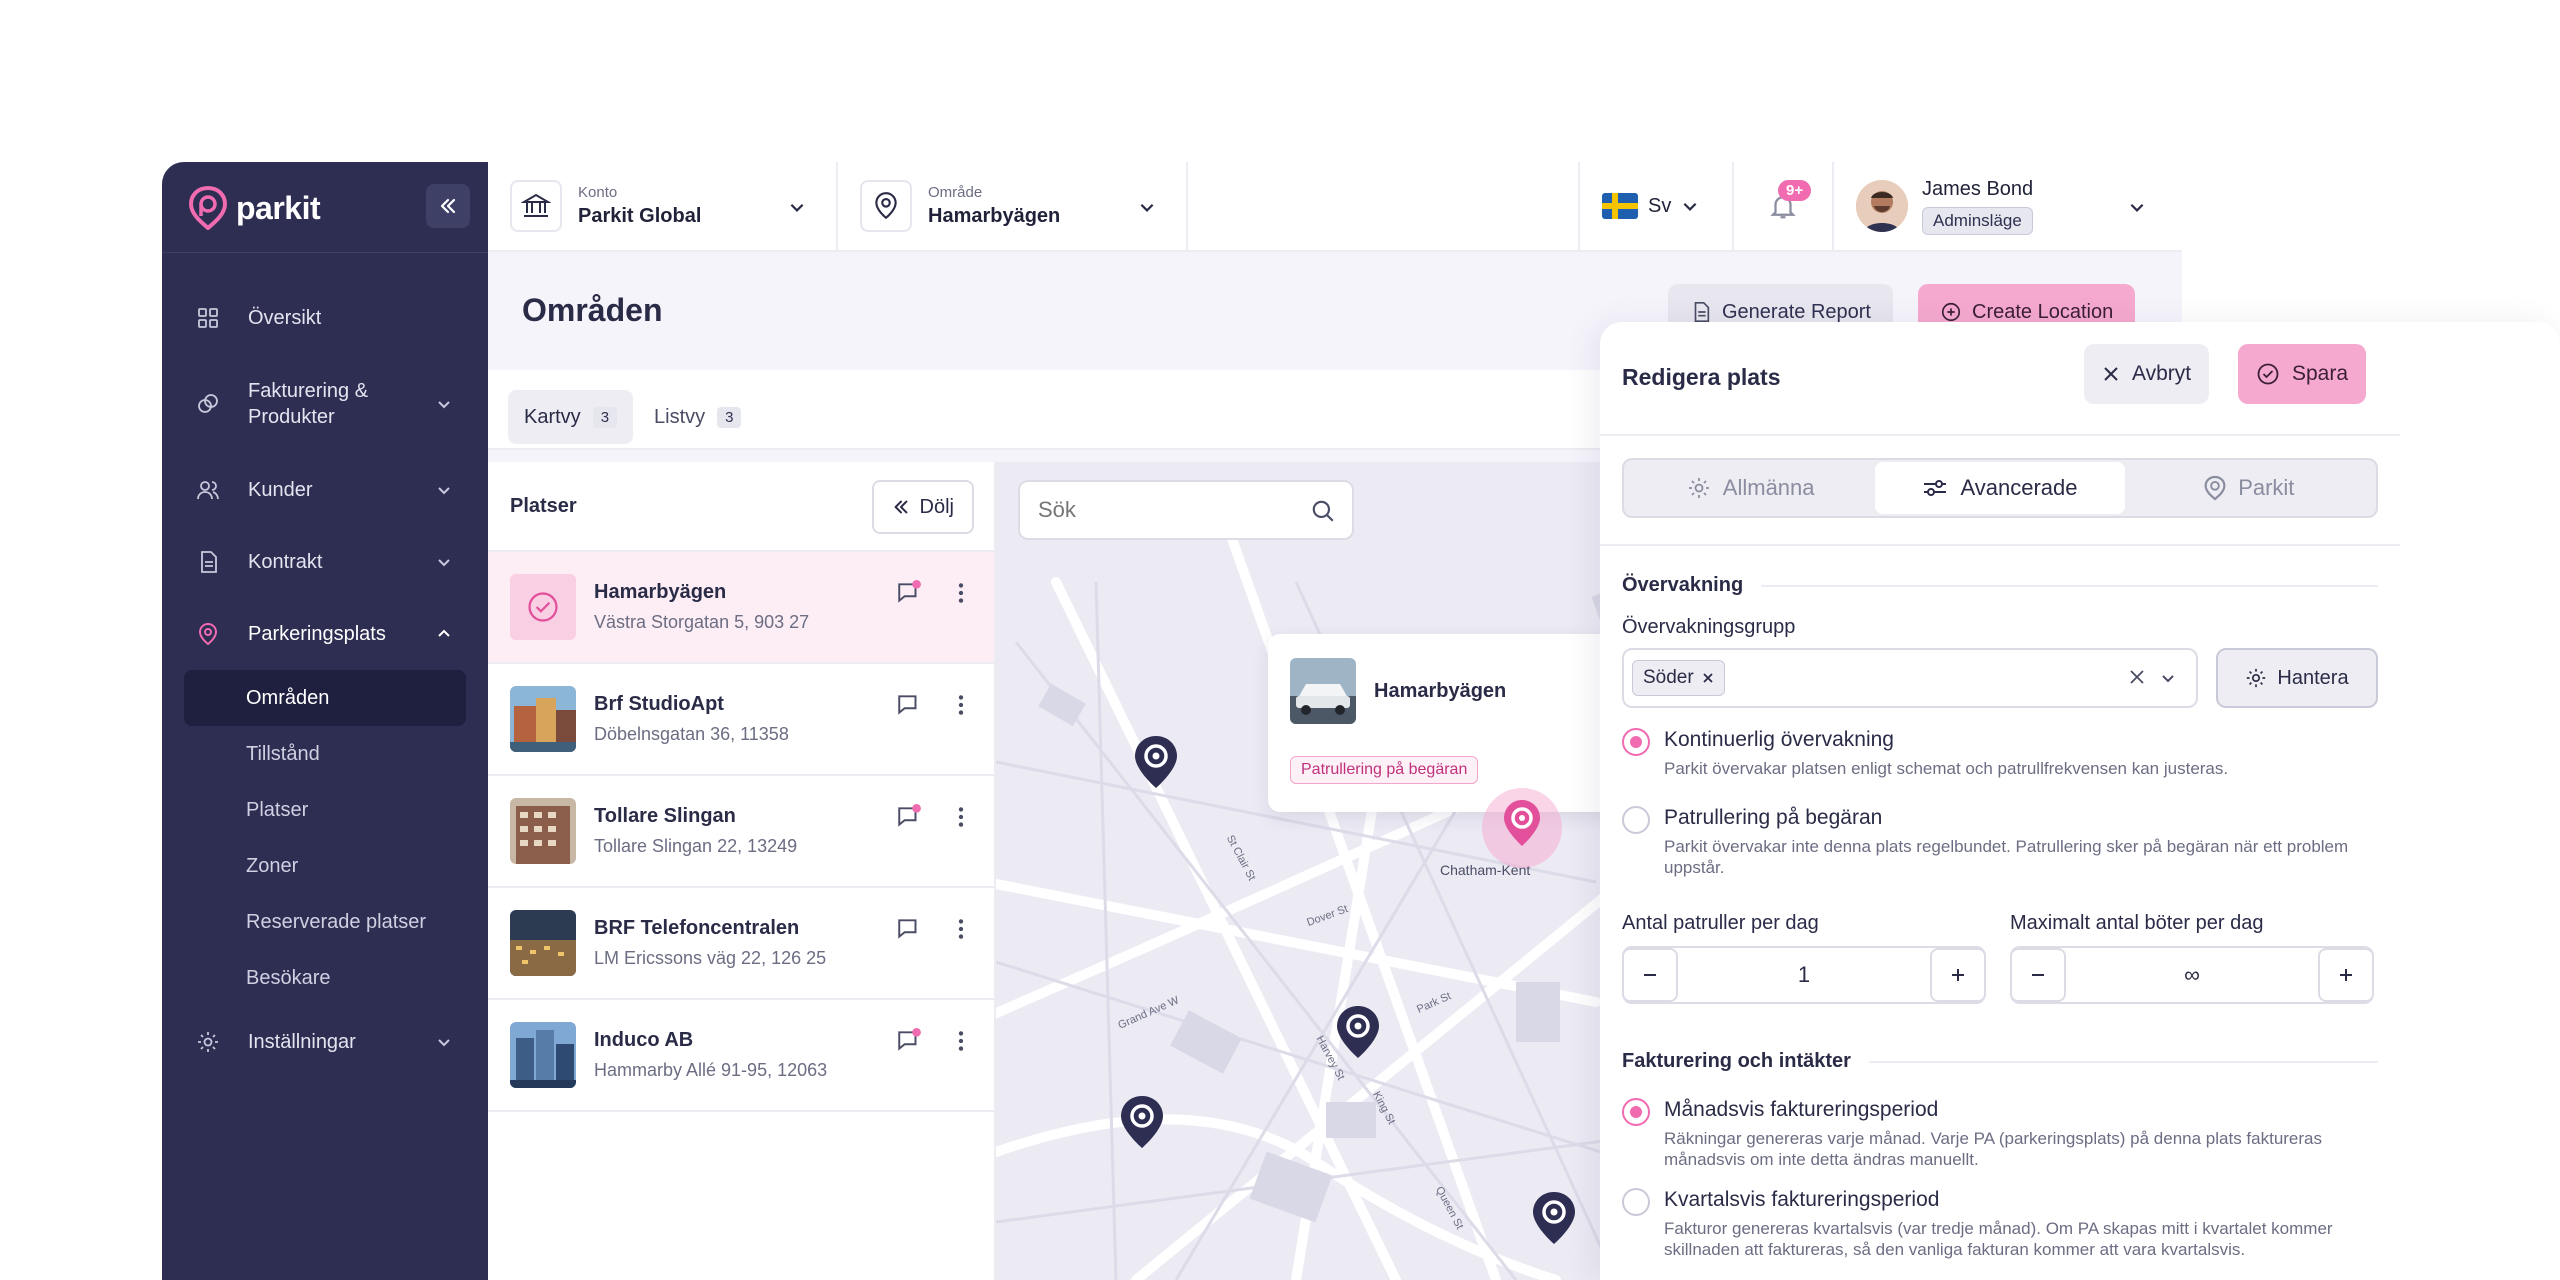 This screenshot has width=2560, height=1280. What do you see at coordinates (1708, 678) in the screenshot?
I see `remove-chip-icon` at bounding box center [1708, 678].